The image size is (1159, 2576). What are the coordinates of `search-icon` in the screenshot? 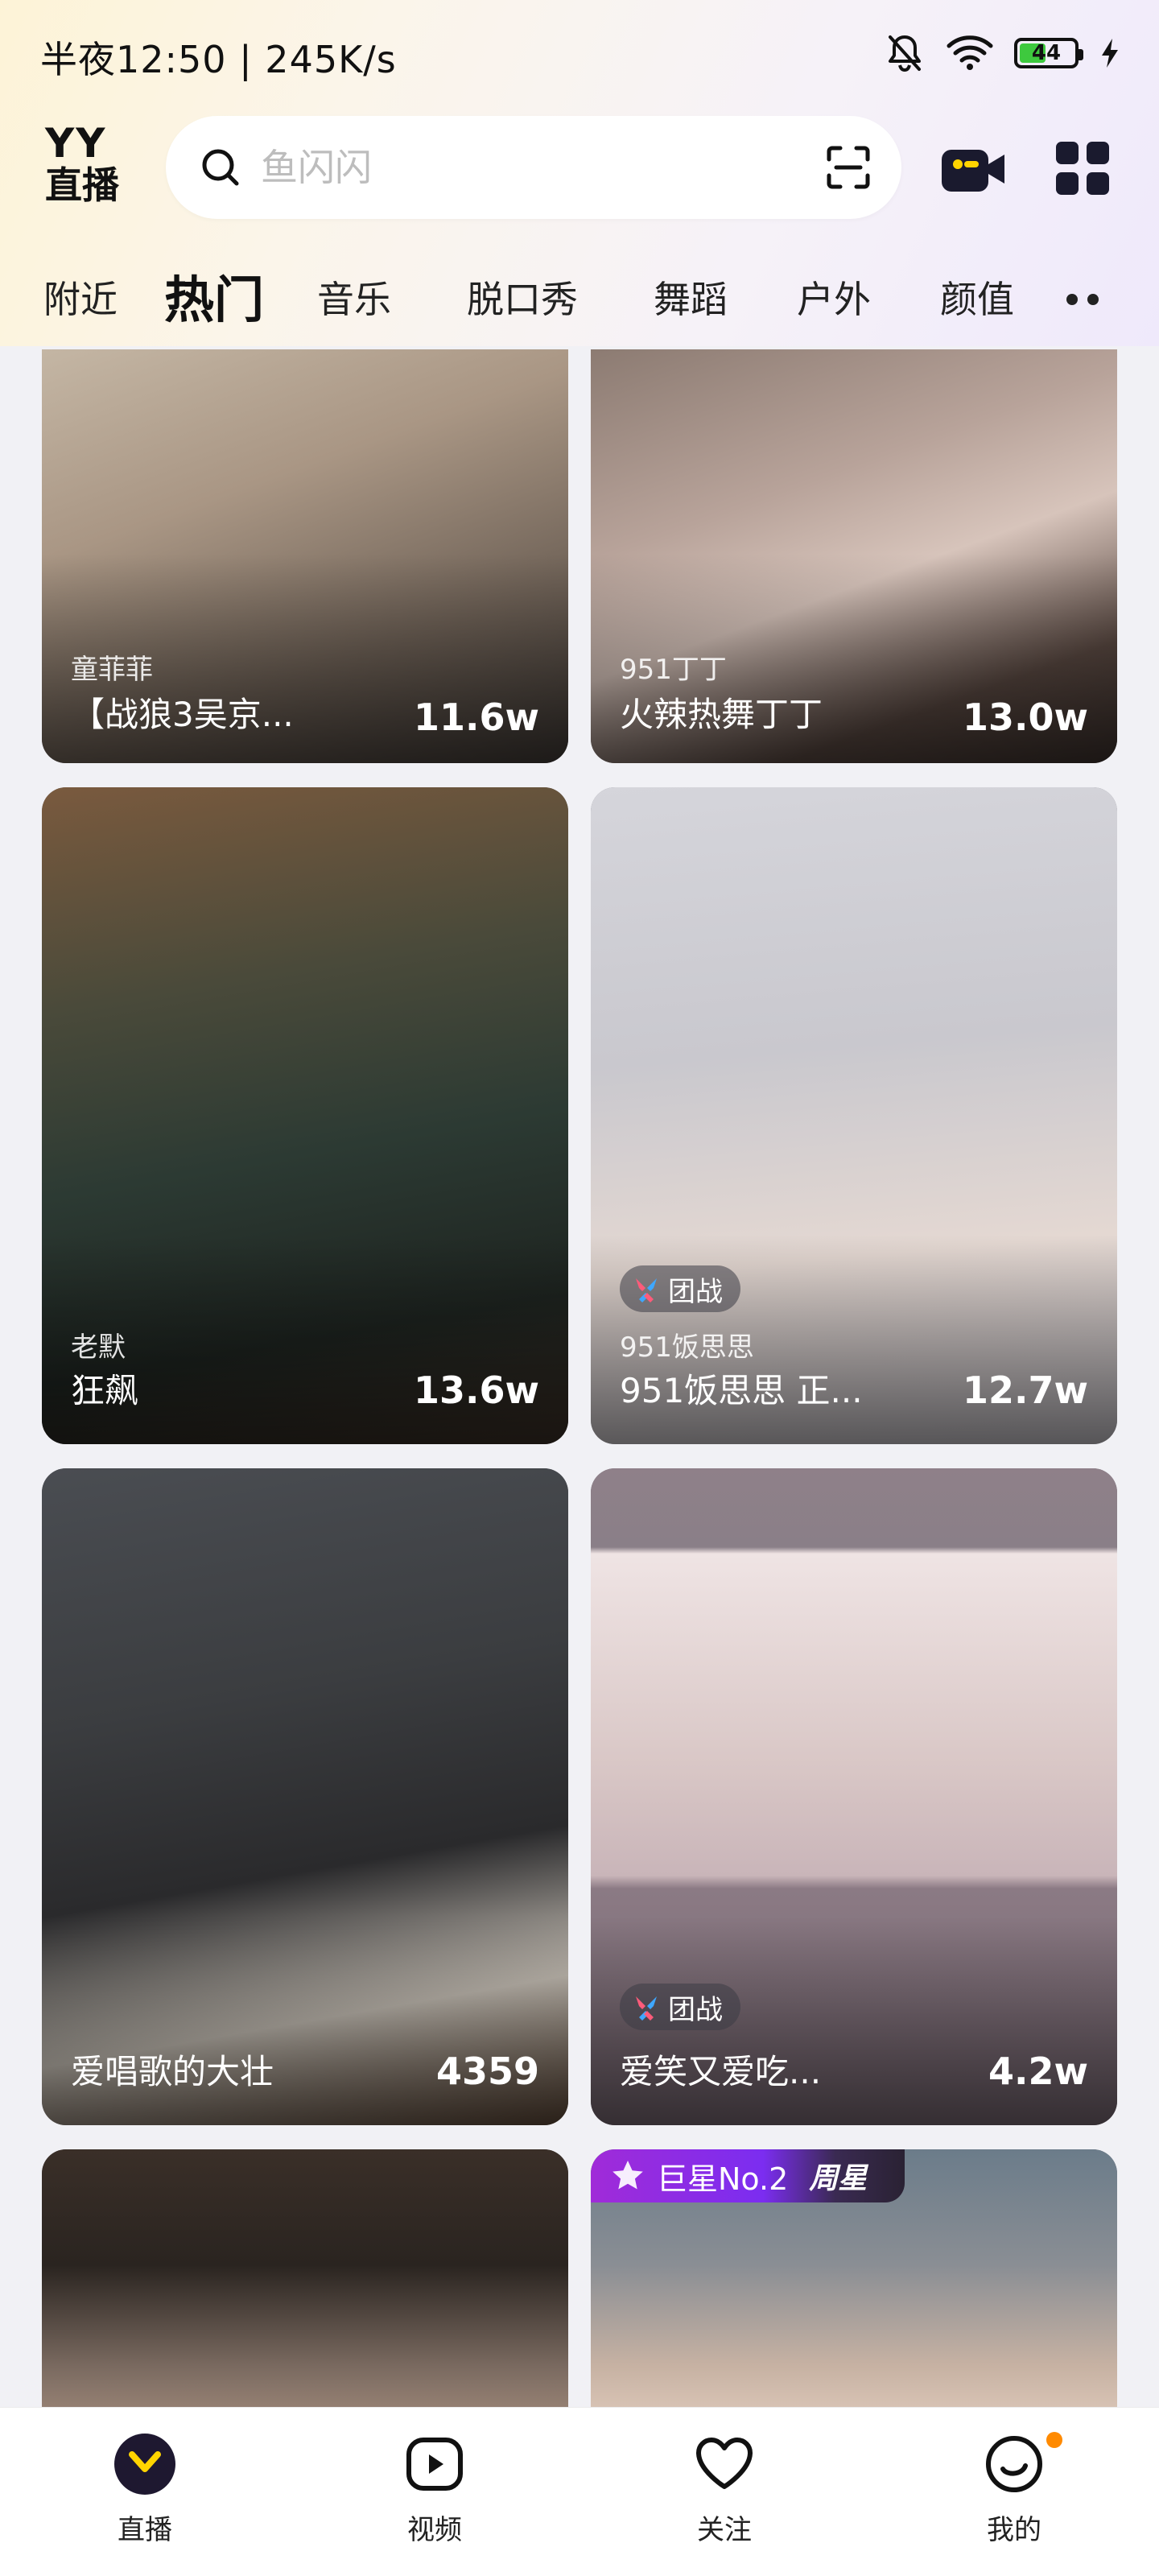 It's located at (220, 167).